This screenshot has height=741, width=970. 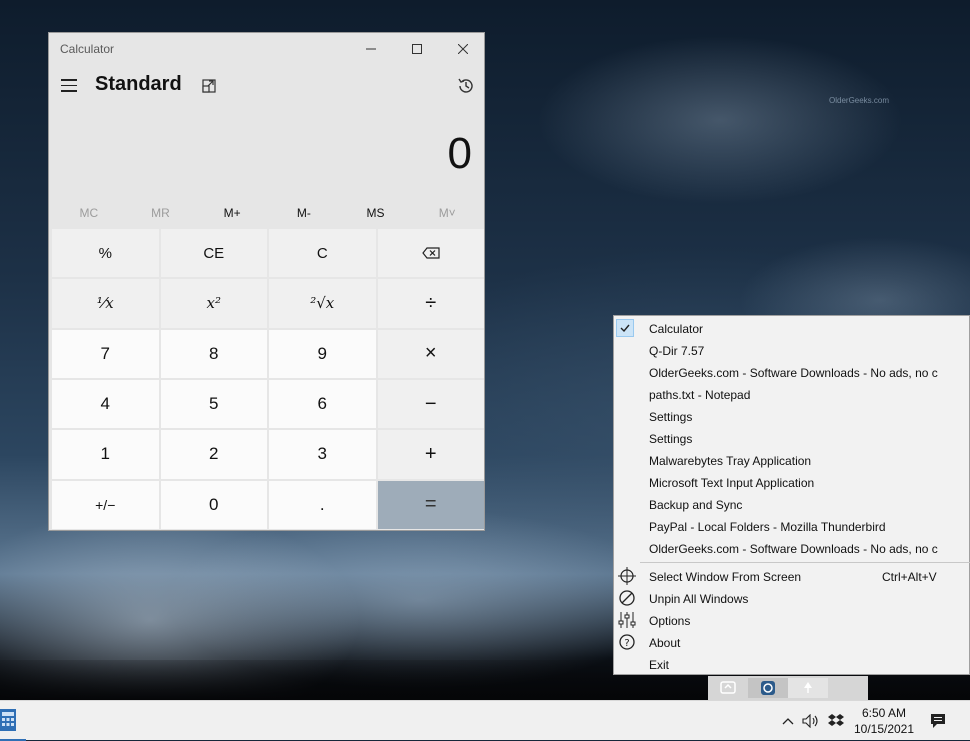 What do you see at coordinates (213, 454) in the screenshot?
I see `digit-2-button: 2` at bounding box center [213, 454].